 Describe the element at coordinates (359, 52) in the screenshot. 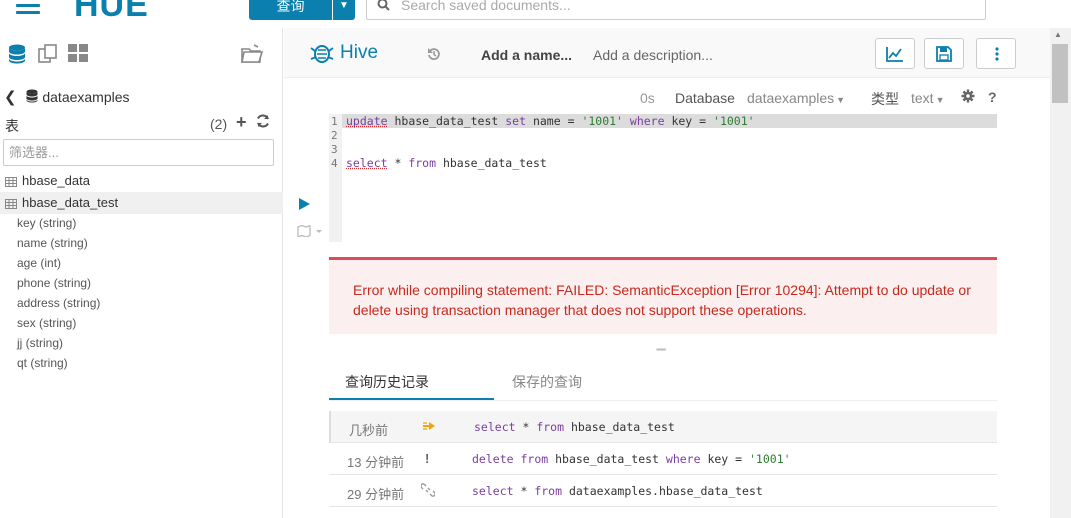

I see `engine-label: Hive` at that location.